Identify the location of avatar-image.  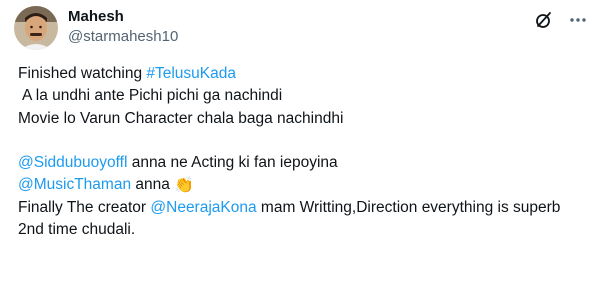
(36, 28).